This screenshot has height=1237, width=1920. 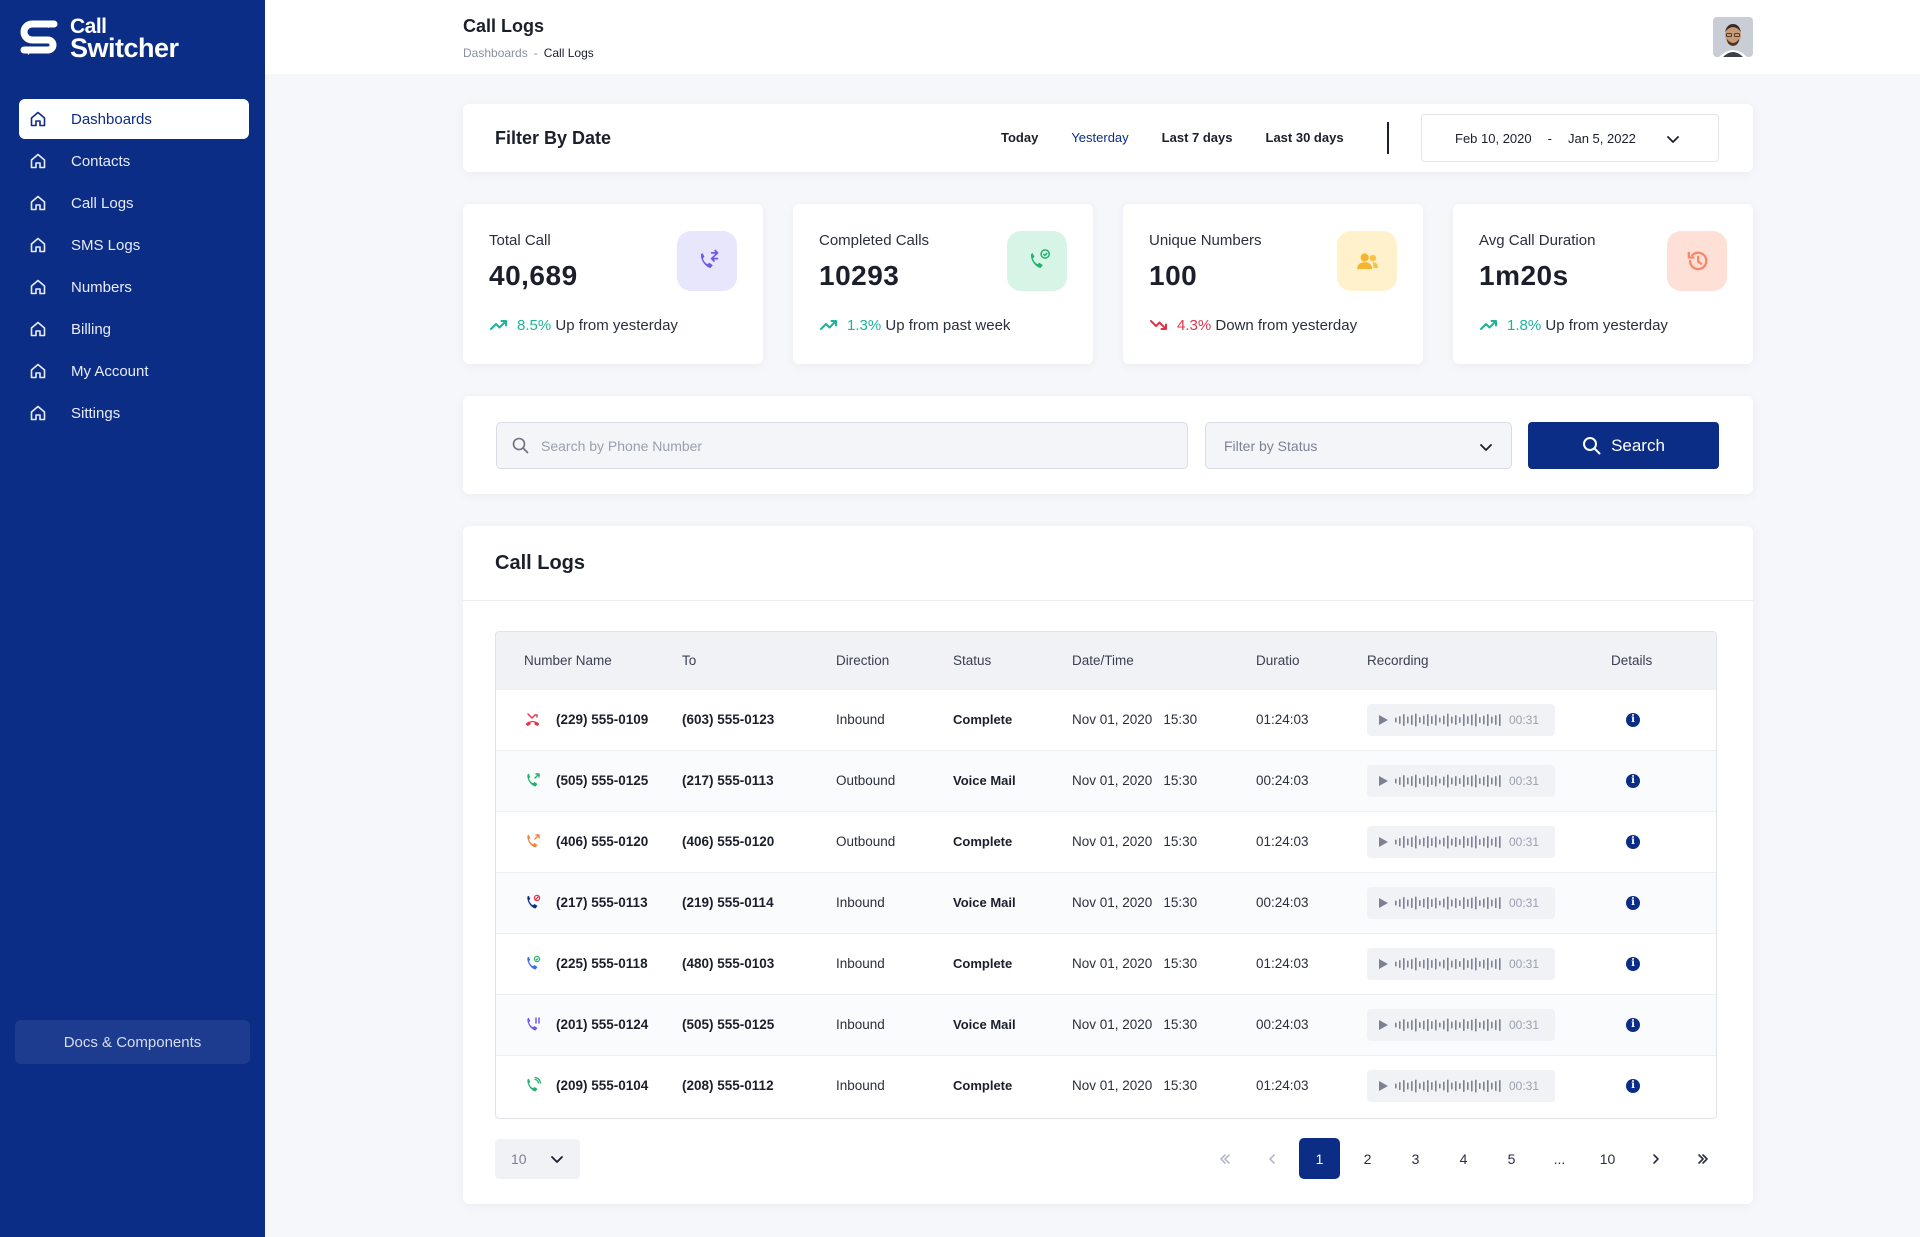 I want to click on stat-label: Completed Calls, so click(x=874, y=240).